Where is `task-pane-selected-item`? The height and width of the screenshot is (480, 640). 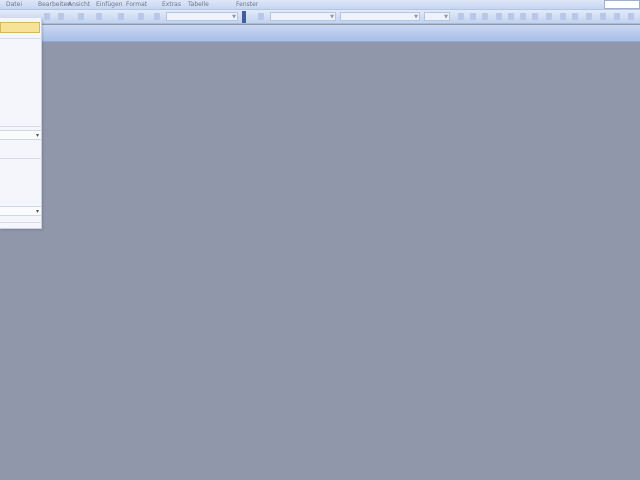 task-pane-selected-item is located at coordinates (20, 27).